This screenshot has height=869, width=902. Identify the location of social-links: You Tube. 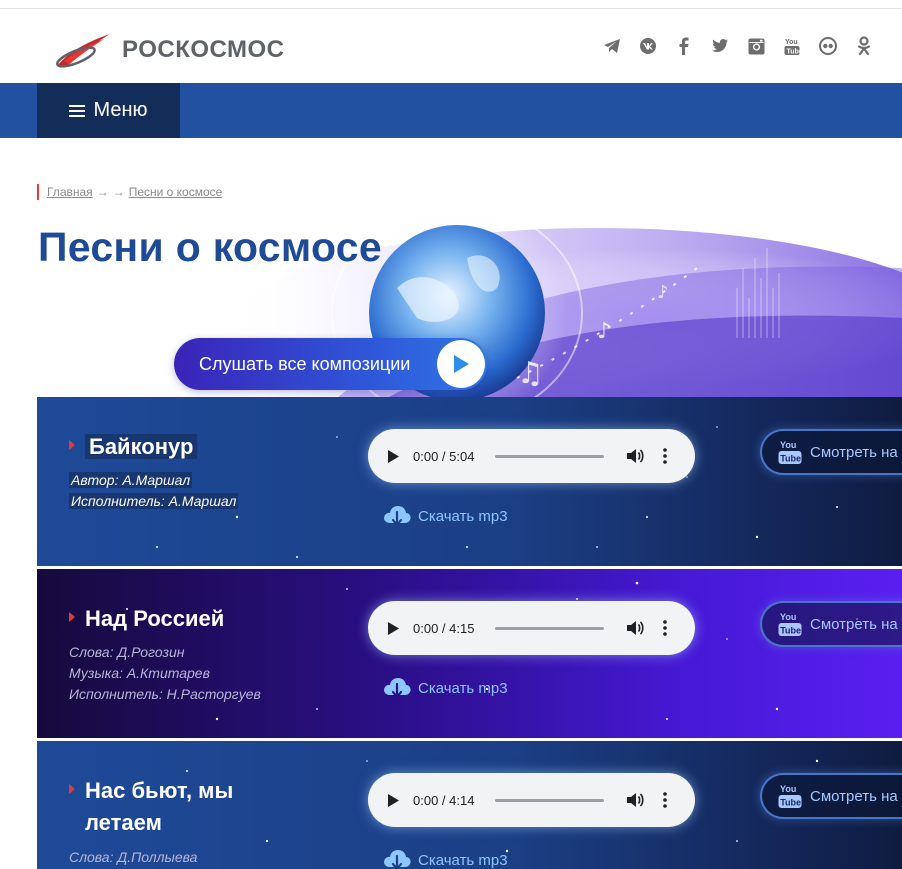
(738, 46).